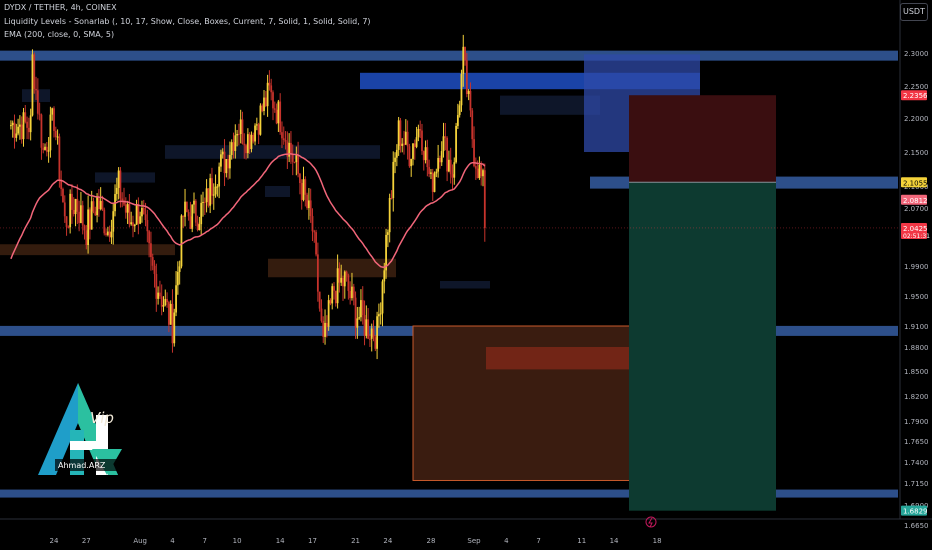 The width and height of the screenshot is (932, 550). I want to click on indicator-ema-label: EMA (200, close, 0, SMA, 5), so click(59, 34).